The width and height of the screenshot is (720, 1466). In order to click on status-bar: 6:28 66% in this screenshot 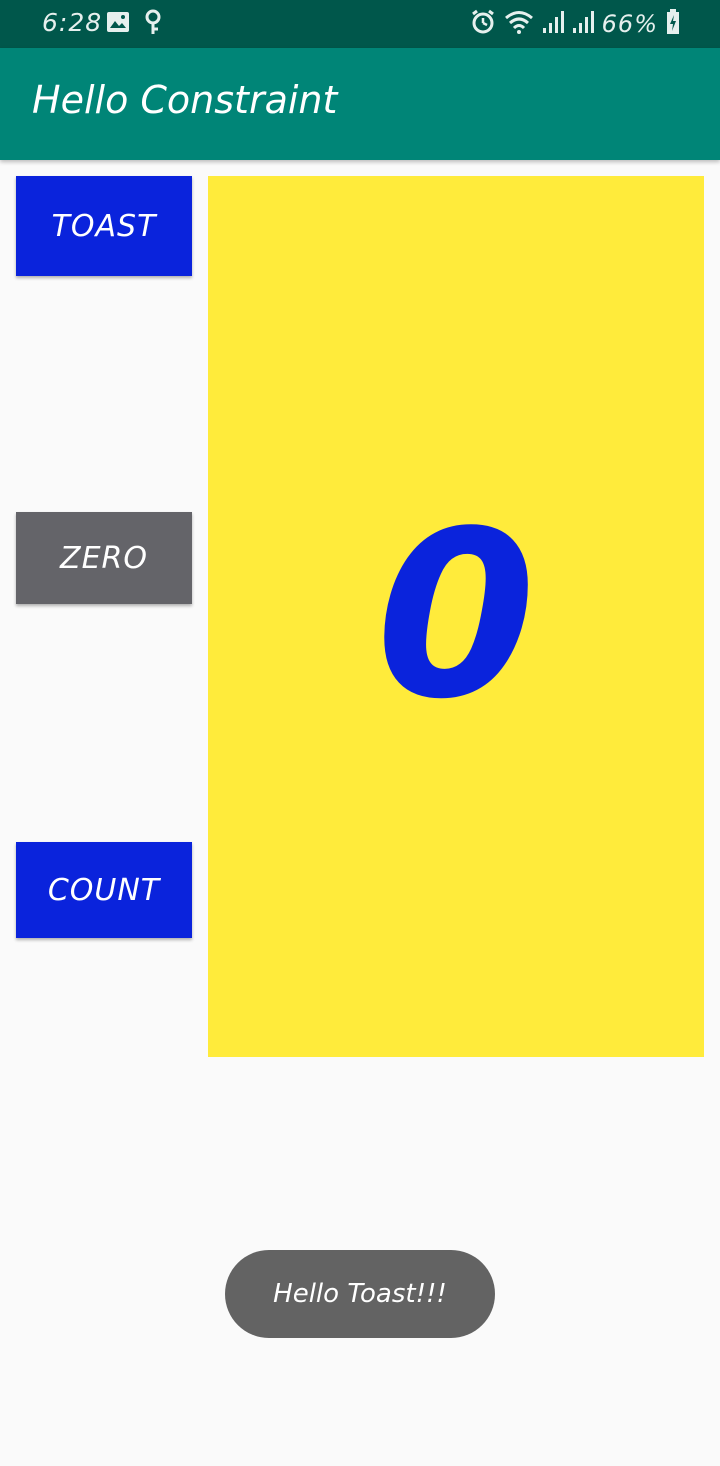, I will do `click(360, 24)`.